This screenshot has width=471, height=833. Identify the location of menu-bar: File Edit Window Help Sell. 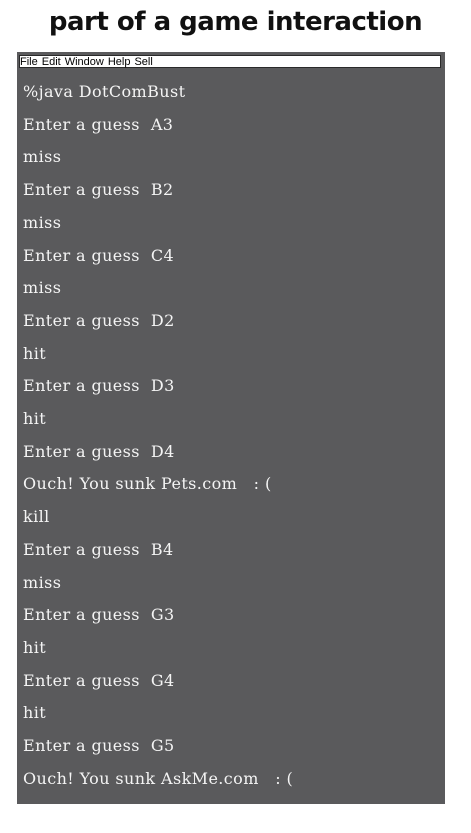
(230, 61).